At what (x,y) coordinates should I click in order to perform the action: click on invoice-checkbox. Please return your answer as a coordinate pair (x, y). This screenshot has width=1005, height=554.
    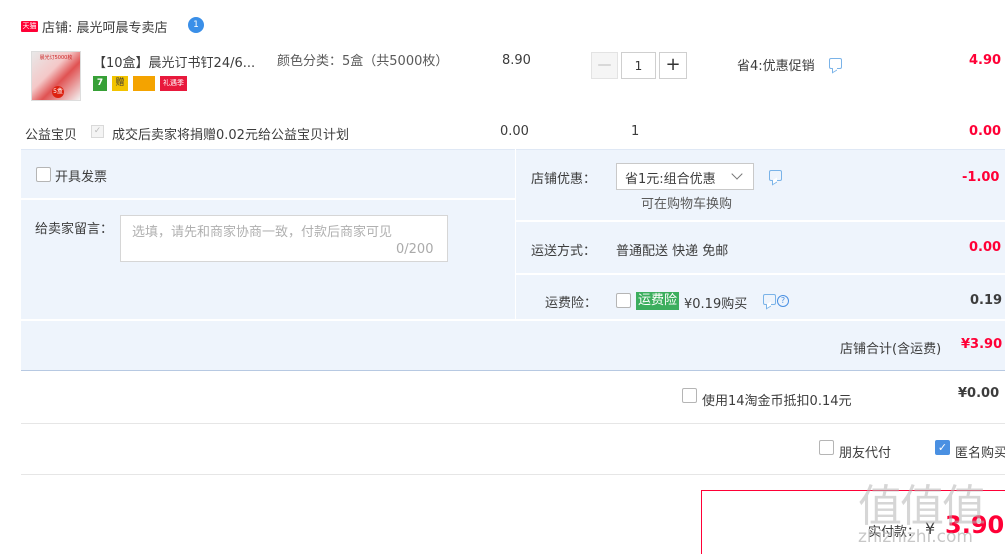
    Looking at the image, I should click on (43, 174).